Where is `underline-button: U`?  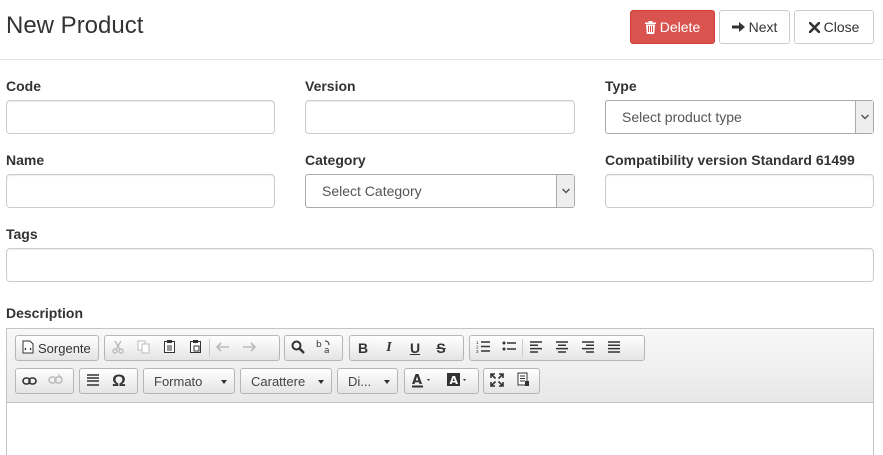 underline-button: U is located at coordinates (415, 348).